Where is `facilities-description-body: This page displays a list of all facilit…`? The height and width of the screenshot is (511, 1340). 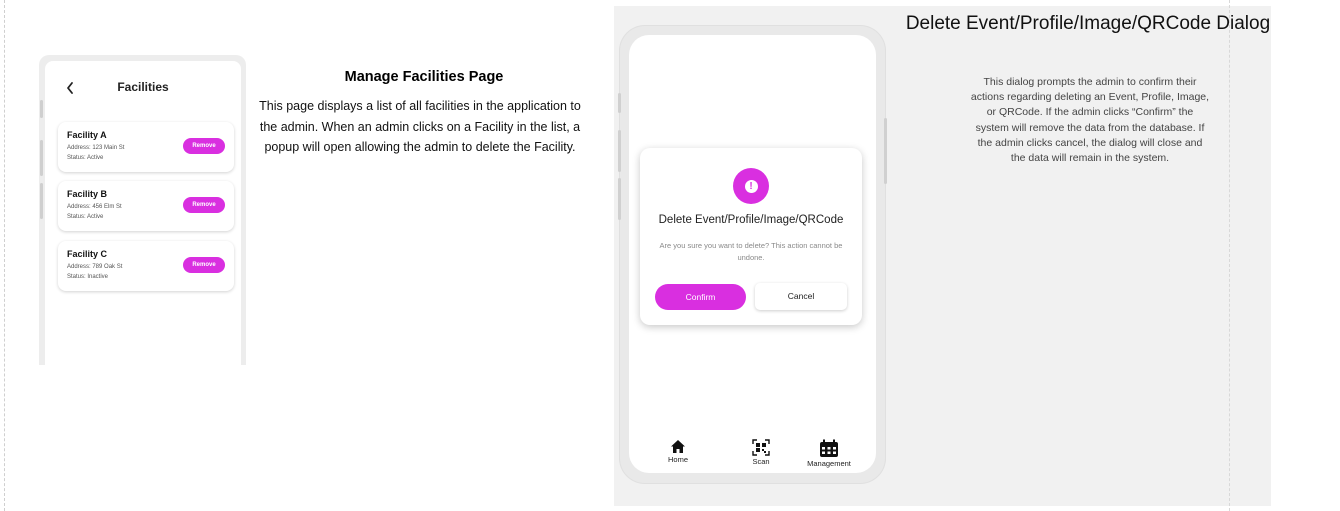
facilities-description-body: This page displays a list of all facilit… is located at coordinates (420, 126).